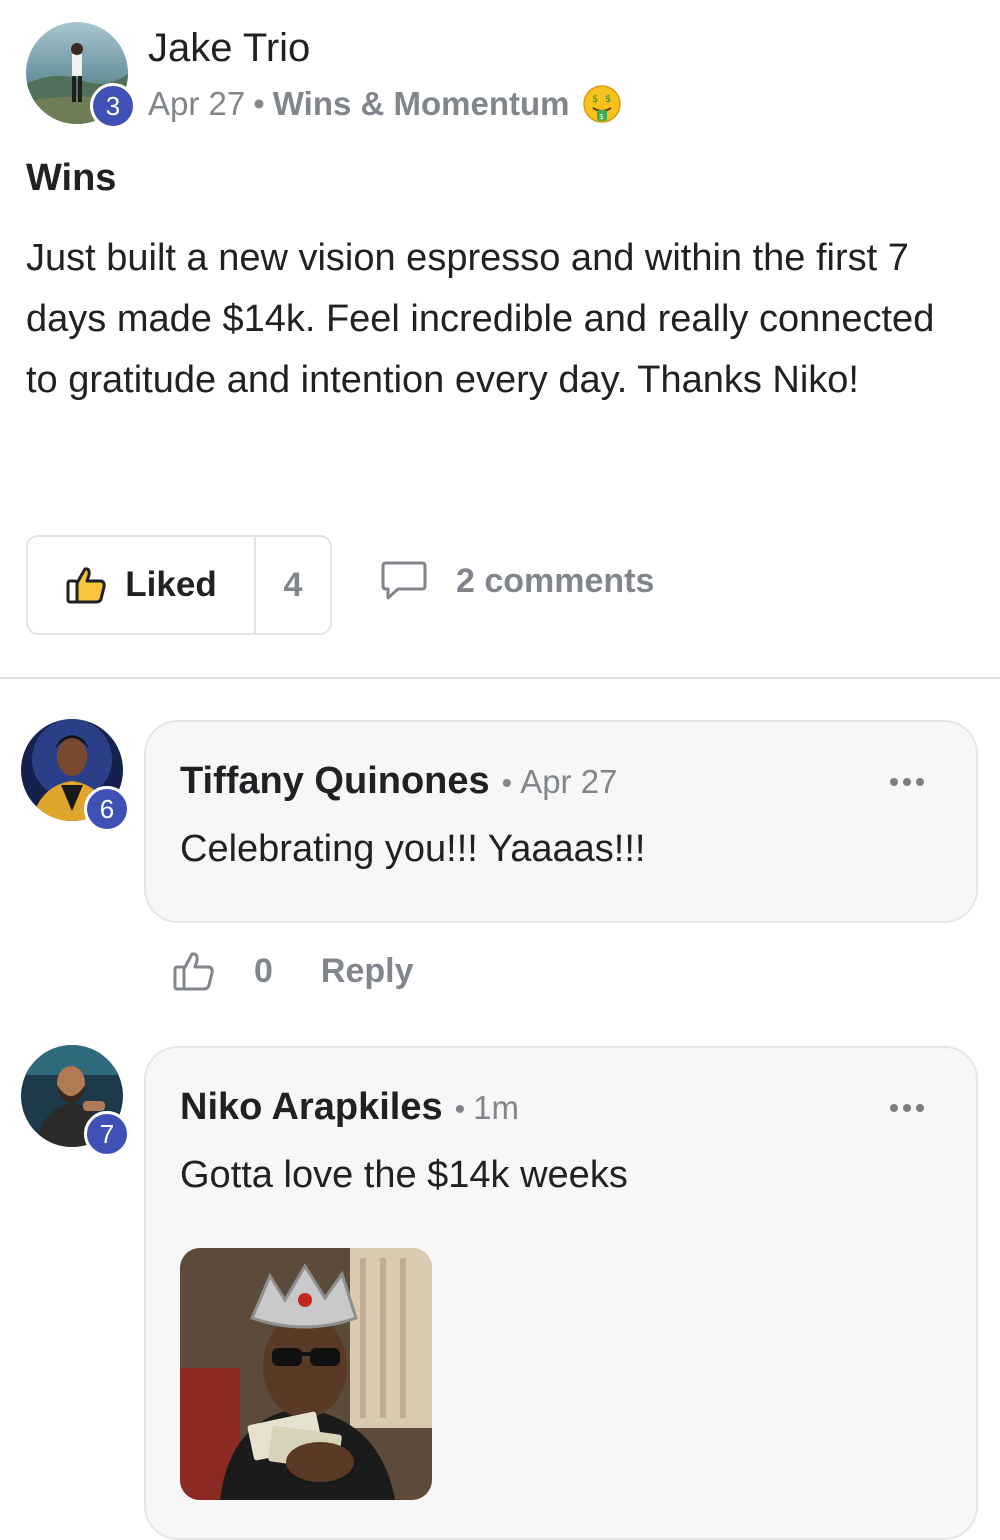  I want to click on like-button: Liked, so click(142, 585).